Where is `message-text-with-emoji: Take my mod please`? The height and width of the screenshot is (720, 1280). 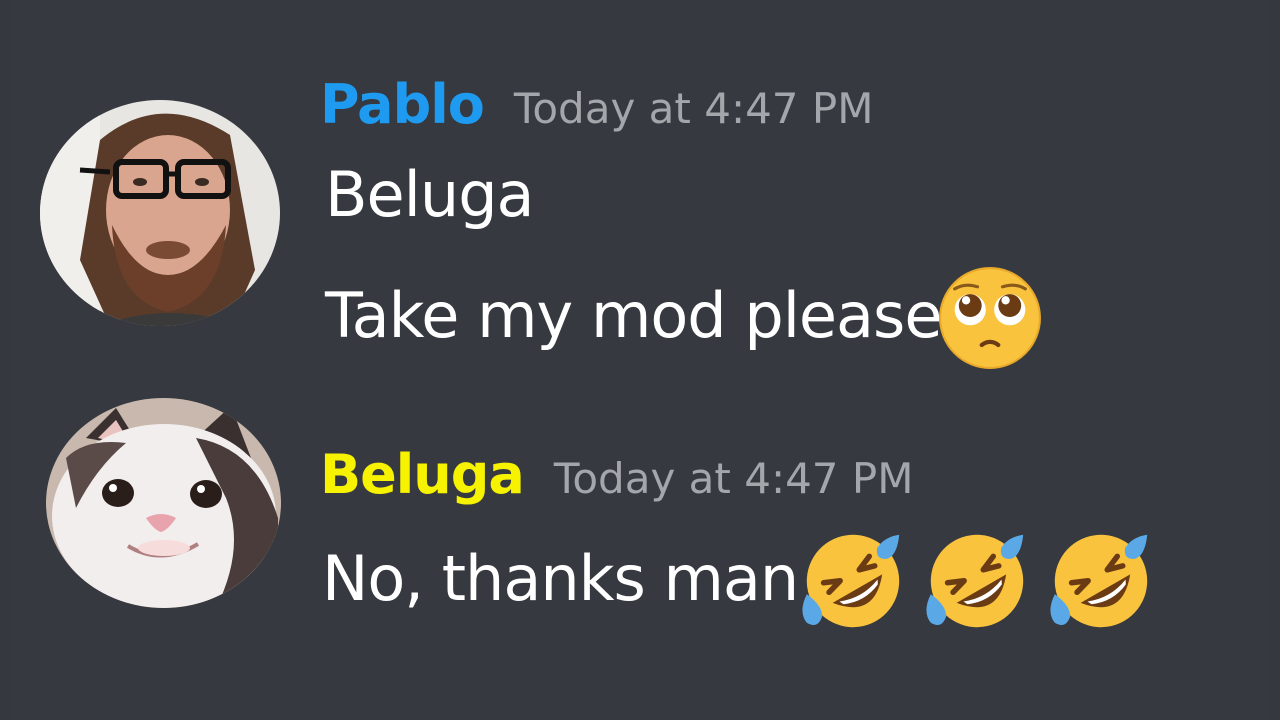 message-text-with-emoji: Take my mod please is located at coordinates (683, 320).